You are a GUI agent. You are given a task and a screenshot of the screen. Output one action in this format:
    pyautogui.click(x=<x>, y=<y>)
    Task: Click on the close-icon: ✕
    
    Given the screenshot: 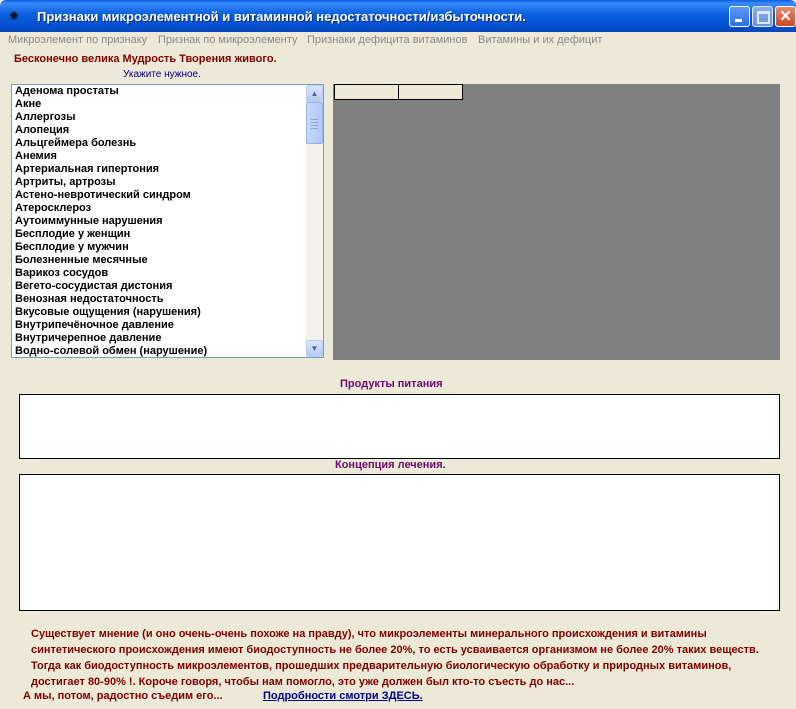 What is the action you would take?
    pyautogui.click(x=785, y=16)
    